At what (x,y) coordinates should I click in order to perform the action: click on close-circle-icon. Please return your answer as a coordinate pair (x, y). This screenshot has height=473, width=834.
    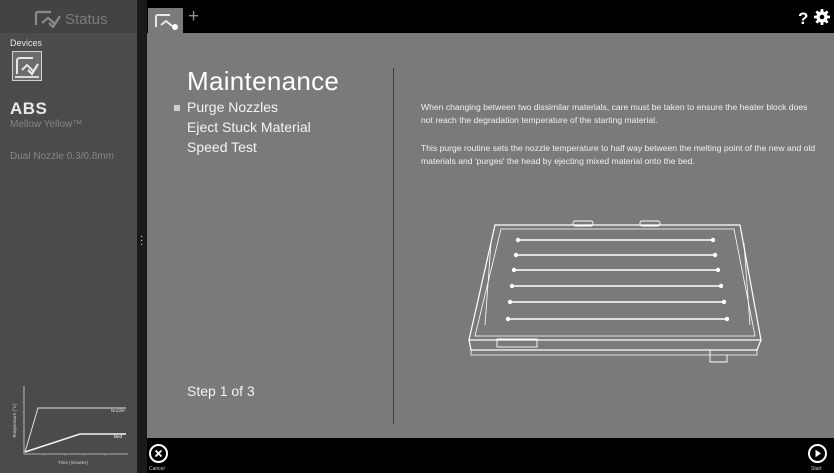
    Looking at the image, I should click on (158, 453).